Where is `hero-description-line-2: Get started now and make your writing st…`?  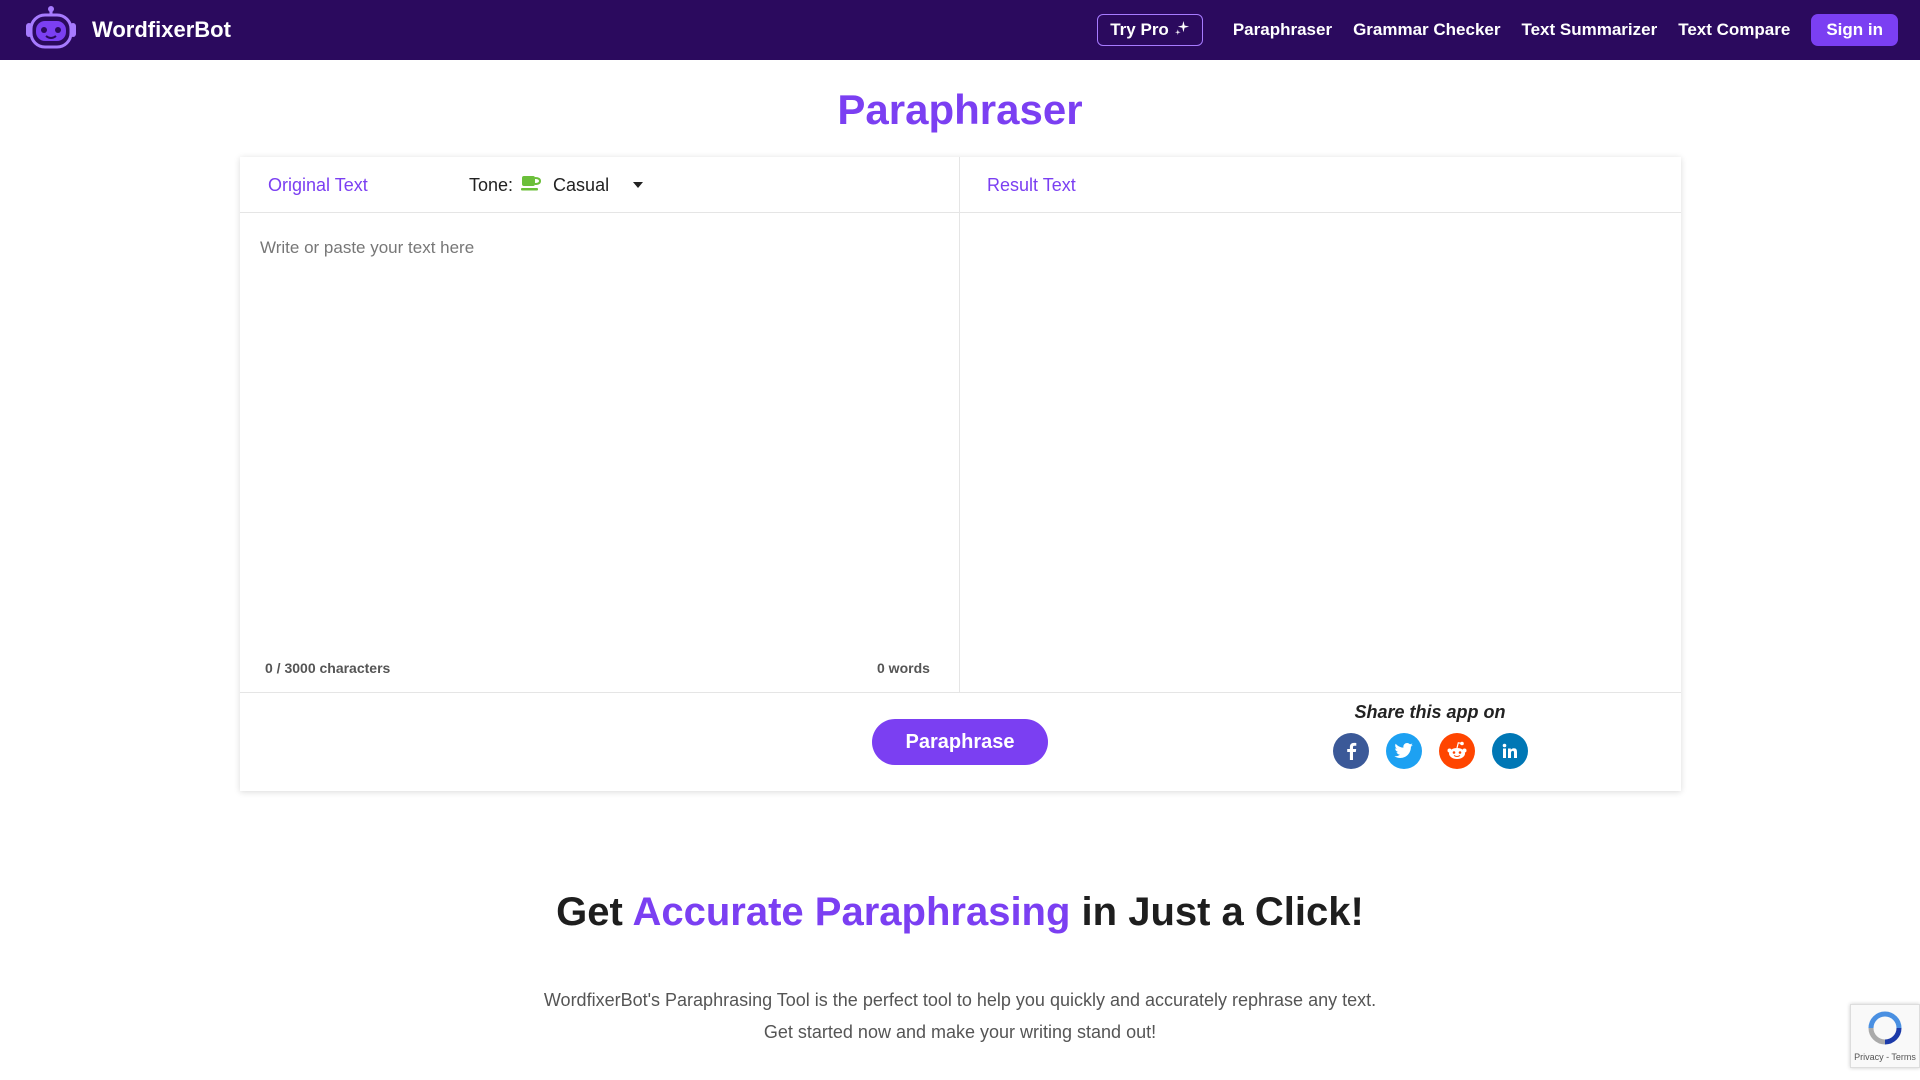 hero-description-line-2: Get started now and make your writing st… is located at coordinates (960, 1032).